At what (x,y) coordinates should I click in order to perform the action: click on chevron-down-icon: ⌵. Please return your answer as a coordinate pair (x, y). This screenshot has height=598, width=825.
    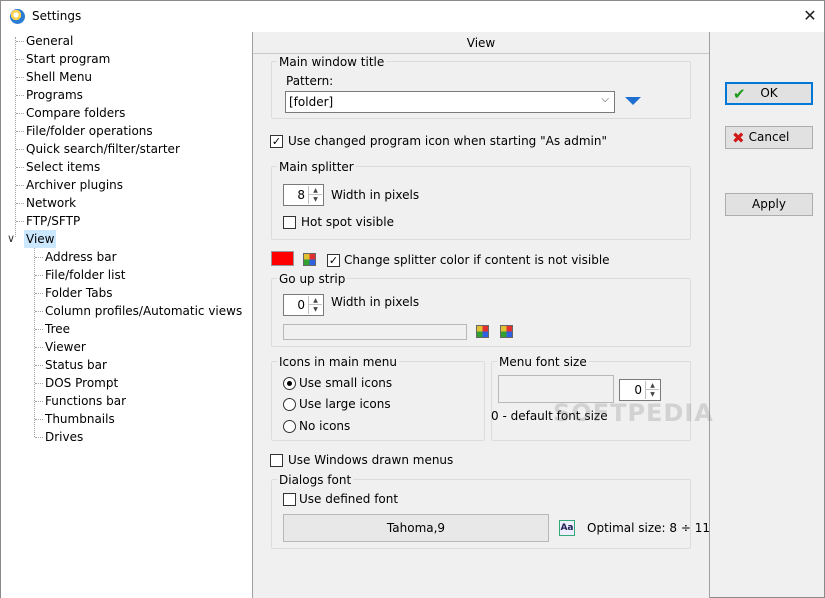
    Looking at the image, I should click on (605, 99).